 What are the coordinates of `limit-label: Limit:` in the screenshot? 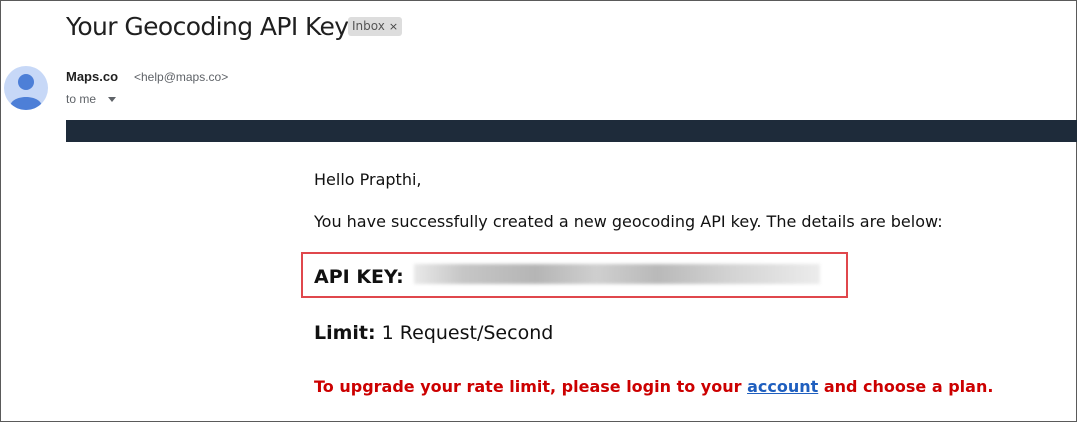 It's located at (345, 333).